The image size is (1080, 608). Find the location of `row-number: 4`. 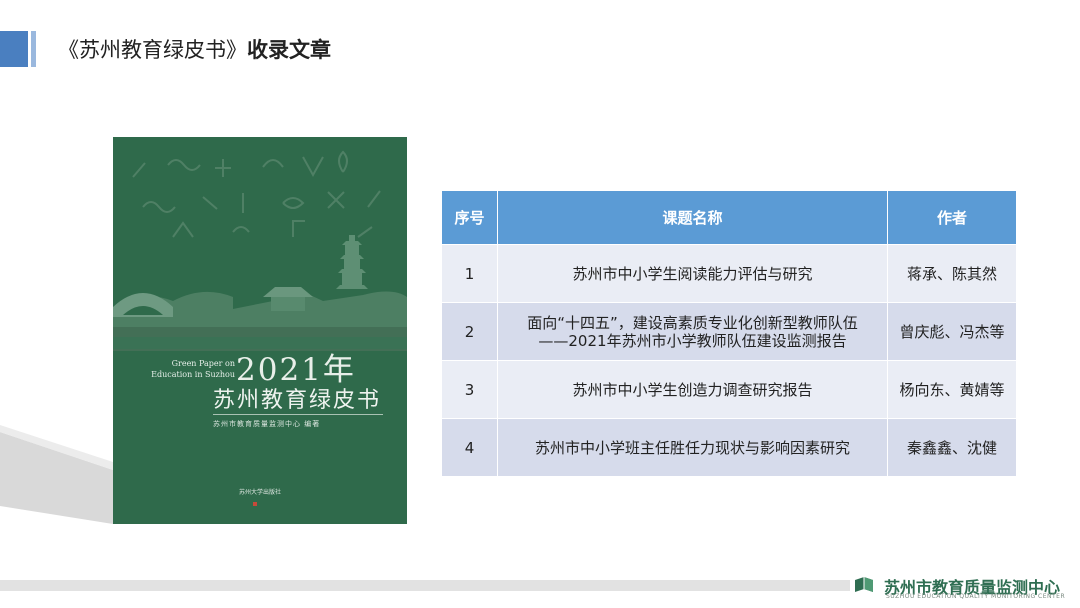

row-number: 4 is located at coordinates (470, 447).